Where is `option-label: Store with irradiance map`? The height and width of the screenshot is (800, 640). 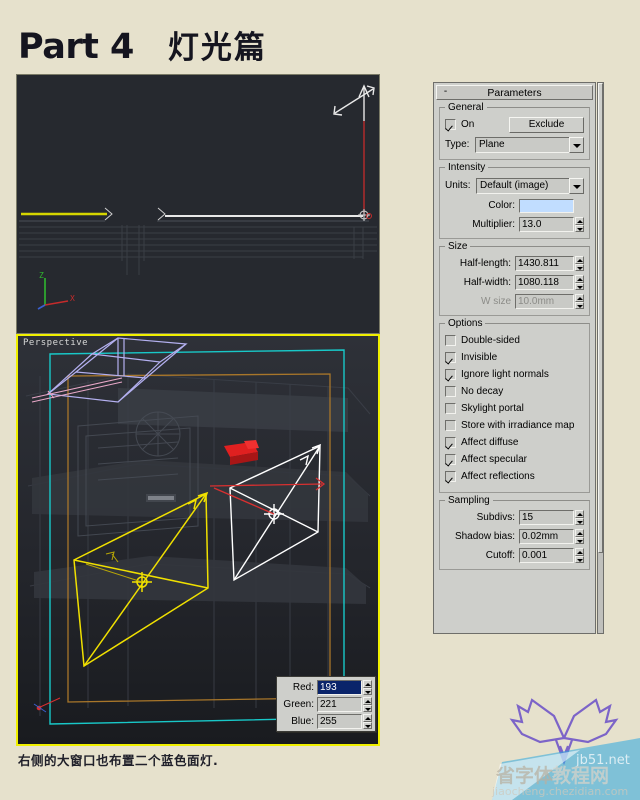
option-label: Store with irradiance map is located at coordinates (518, 425).